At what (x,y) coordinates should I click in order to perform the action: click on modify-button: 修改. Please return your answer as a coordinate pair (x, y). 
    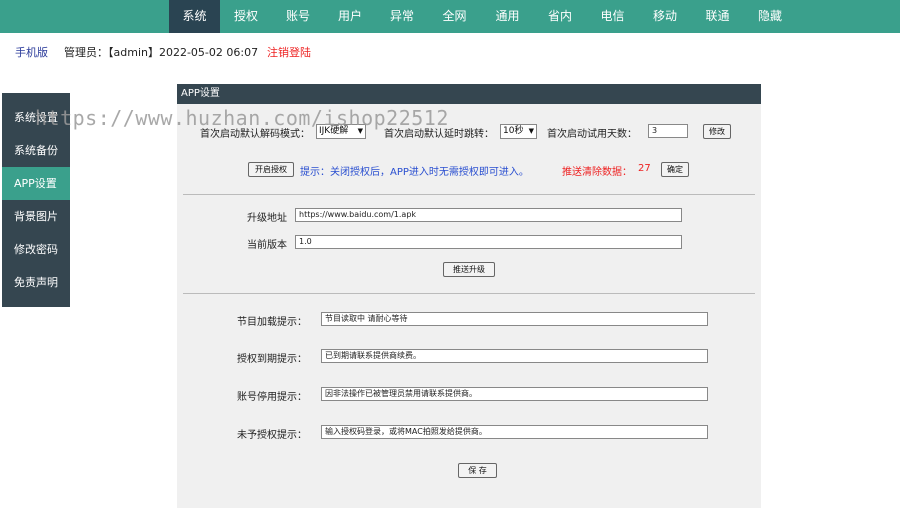
    Looking at the image, I should click on (717, 131).